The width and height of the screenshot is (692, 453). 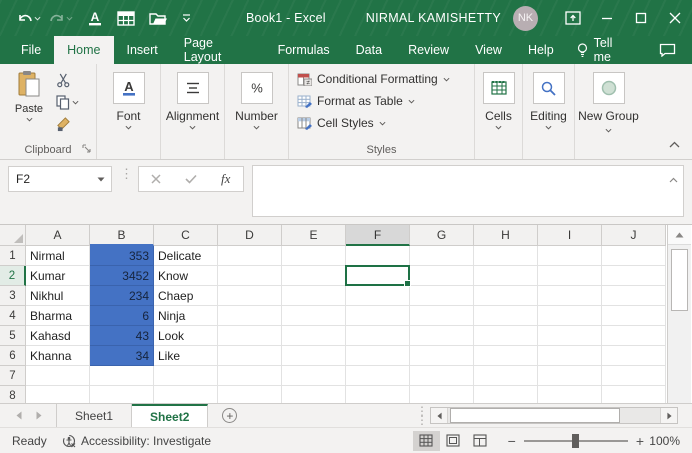 What do you see at coordinates (314, 296) in the screenshot?
I see `cell-E3` at bounding box center [314, 296].